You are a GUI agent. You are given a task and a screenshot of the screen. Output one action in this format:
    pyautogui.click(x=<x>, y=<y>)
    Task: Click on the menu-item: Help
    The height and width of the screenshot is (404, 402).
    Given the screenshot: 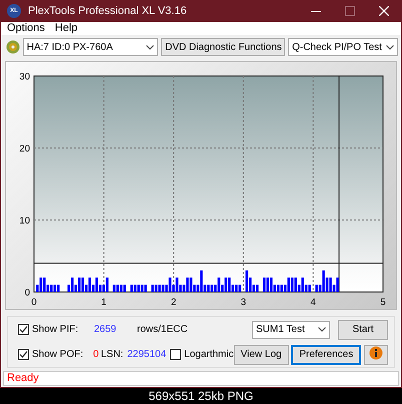 What is the action you would take?
    pyautogui.click(x=66, y=28)
    